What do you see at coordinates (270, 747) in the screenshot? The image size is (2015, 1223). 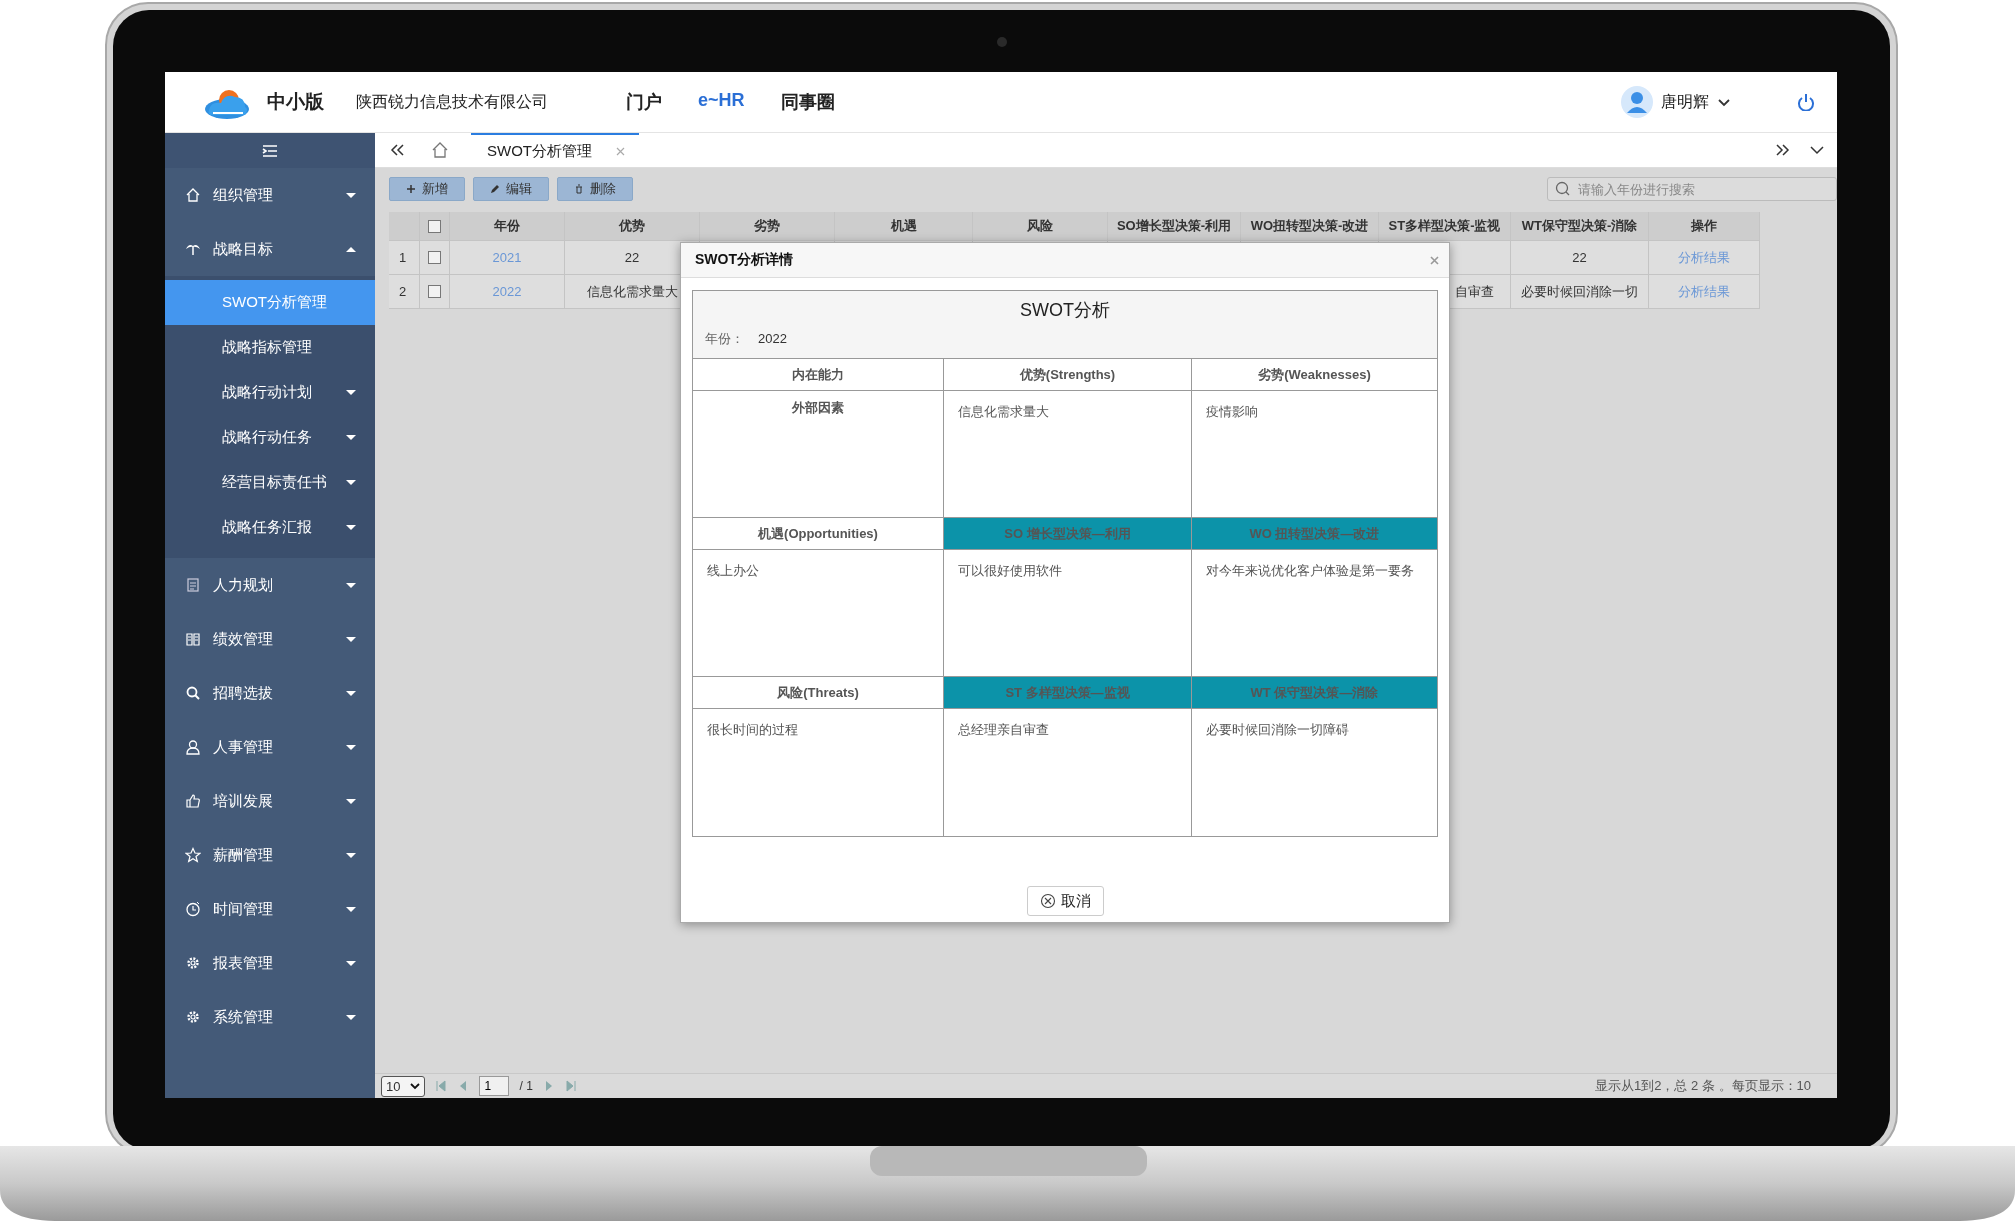 I see `sidebar-item: 人事管理` at bounding box center [270, 747].